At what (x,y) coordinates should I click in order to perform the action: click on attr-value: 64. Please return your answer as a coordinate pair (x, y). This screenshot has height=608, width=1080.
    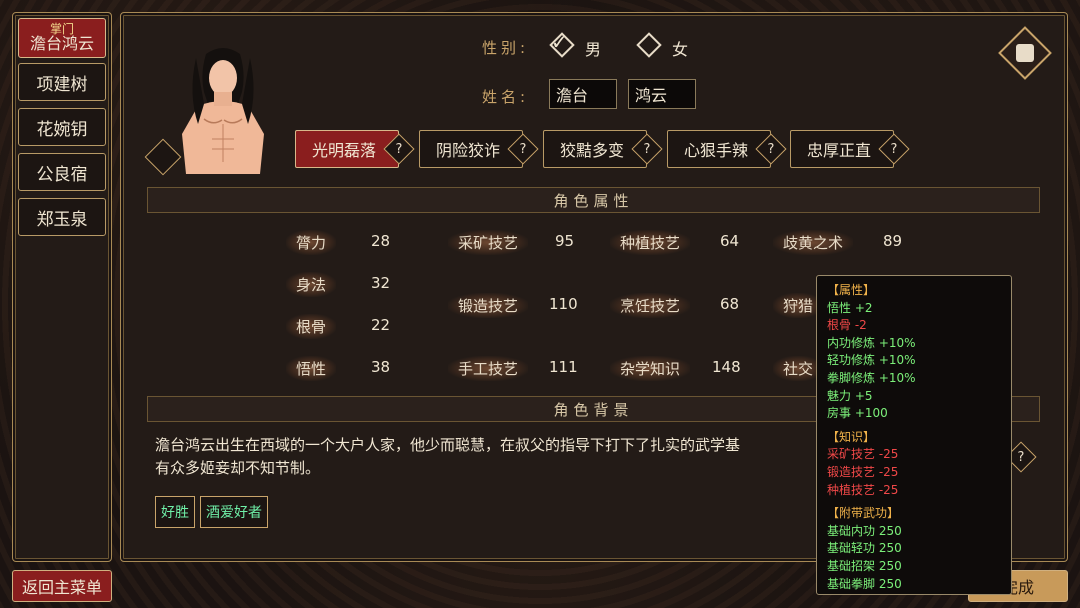
    Looking at the image, I should click on (730, 241).